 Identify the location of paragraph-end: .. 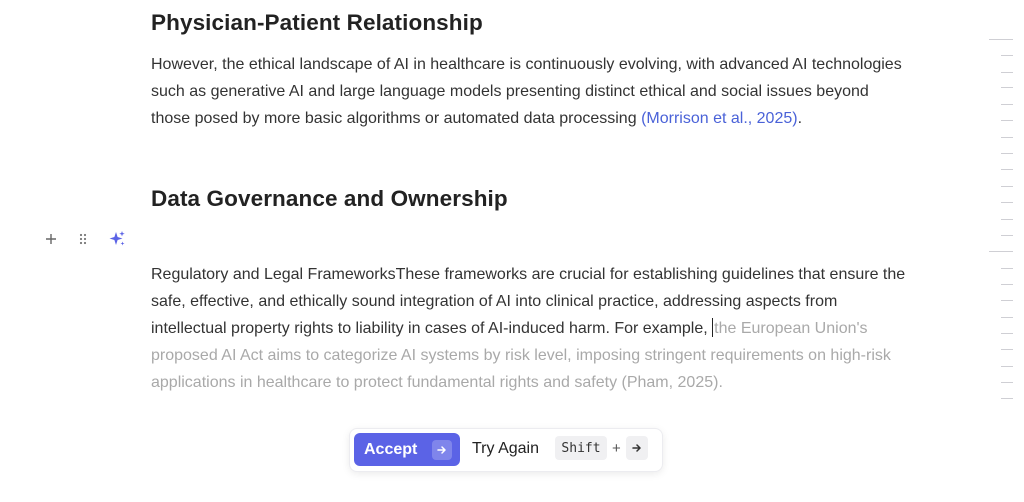
(800, 118).